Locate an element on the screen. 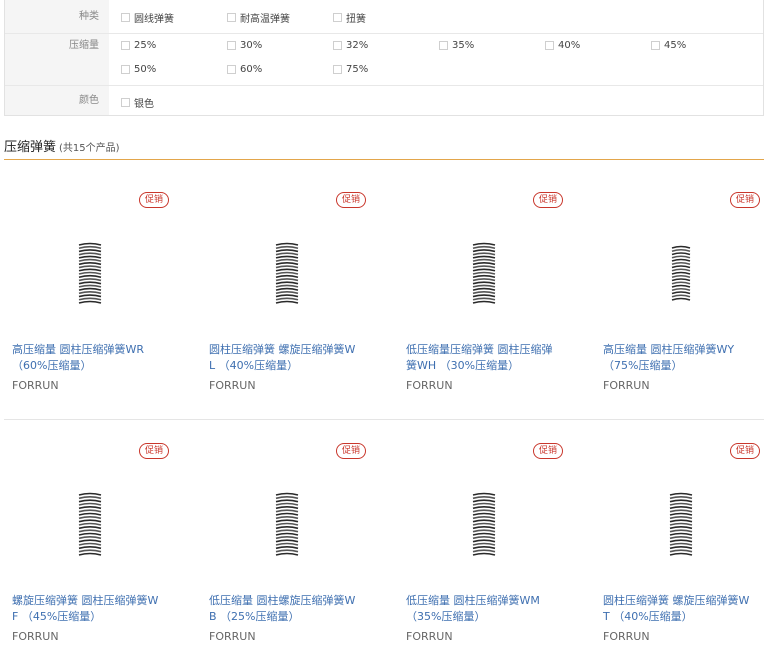 Image resolution: width=768 pixels, height=669 pixels. filter-option-32: 32% is located at coordinates (350, 45).